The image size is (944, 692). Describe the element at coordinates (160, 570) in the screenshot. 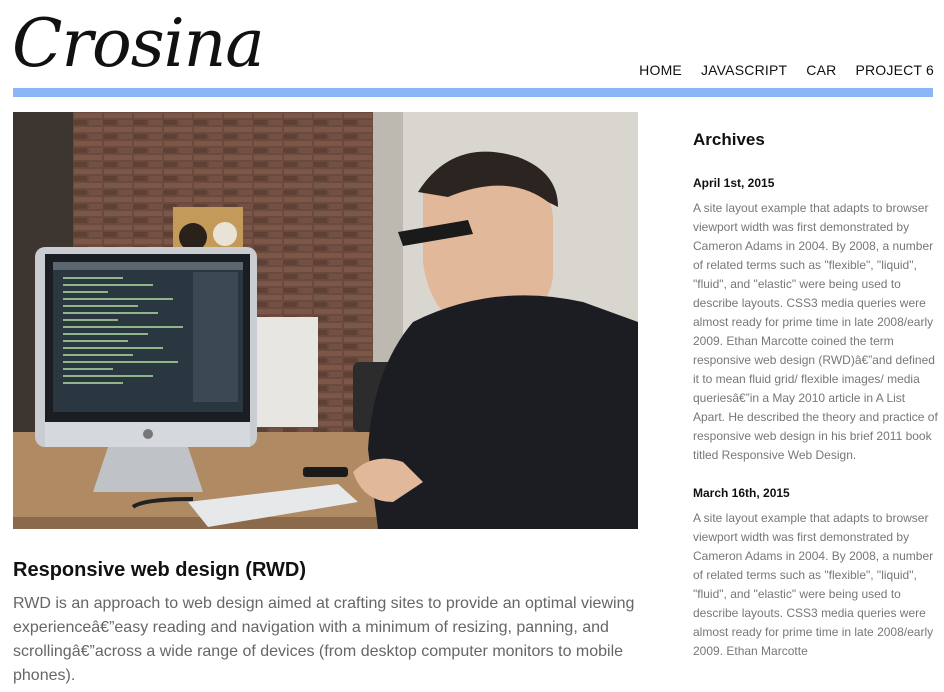

I see `post-title: Responsive web design (RWD)` at that location.